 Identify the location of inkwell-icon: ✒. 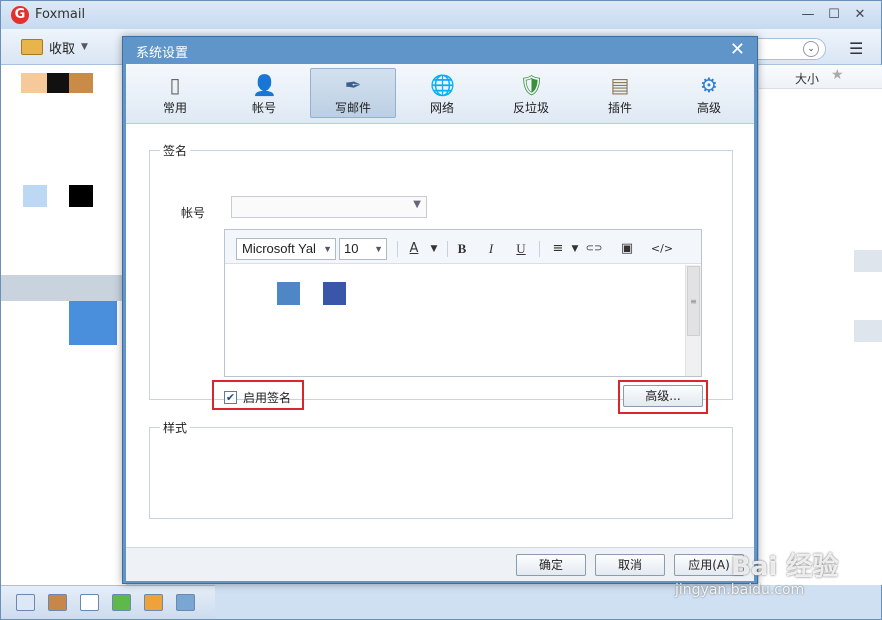
(353, 85).